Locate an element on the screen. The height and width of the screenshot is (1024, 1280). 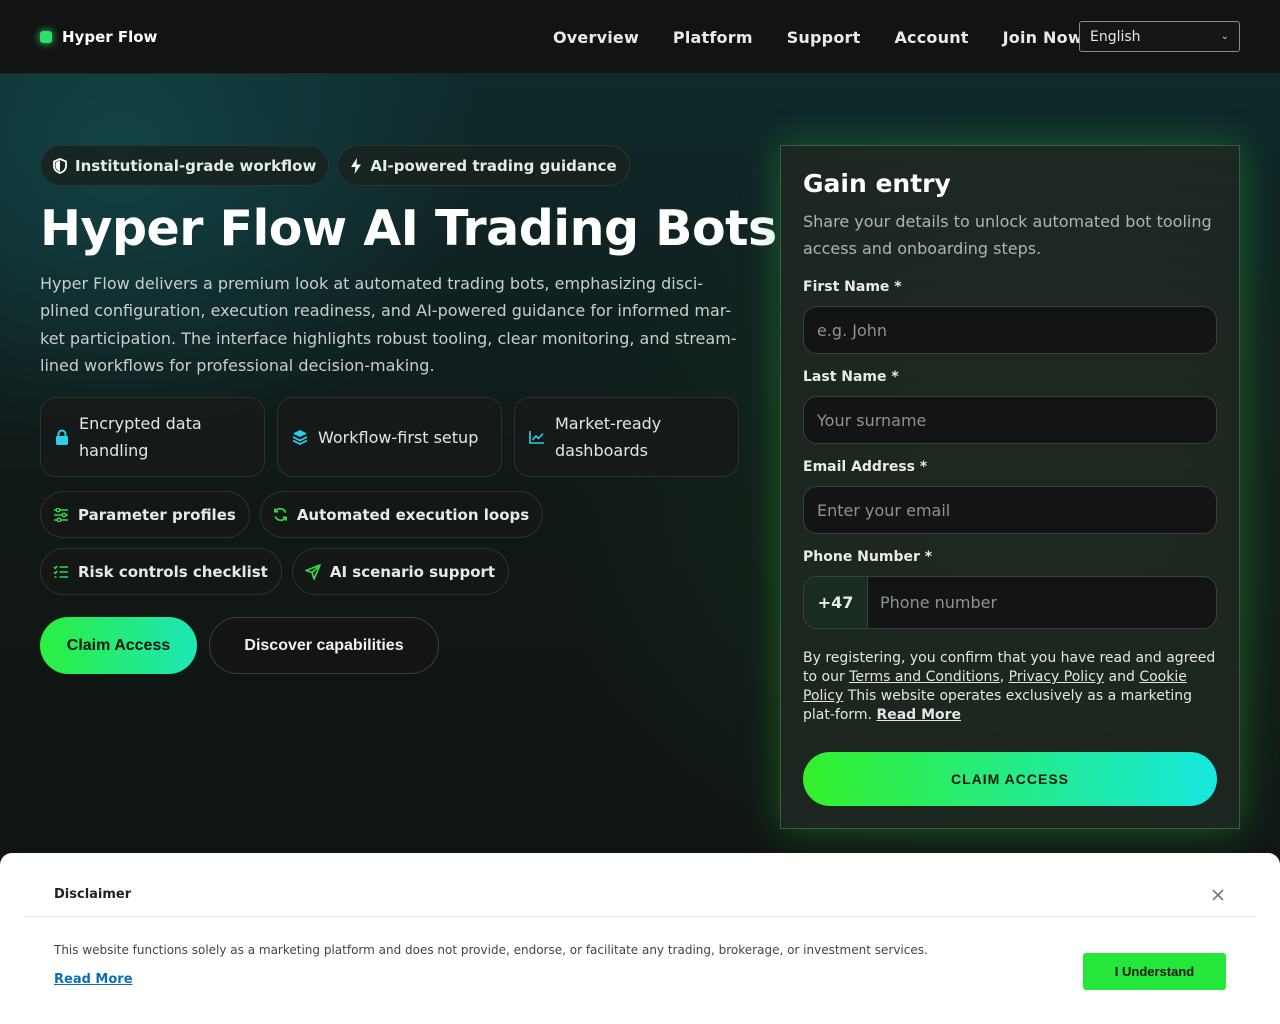
badge-institutional: Institutional-grade workflow is located at coordinates (185, 165).